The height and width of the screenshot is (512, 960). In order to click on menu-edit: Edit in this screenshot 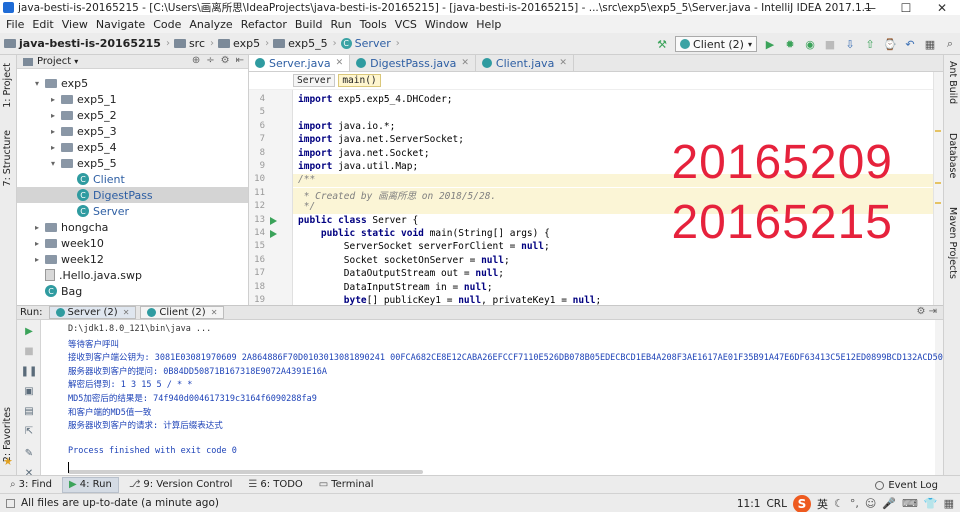, I will do `click(42, 24)`.